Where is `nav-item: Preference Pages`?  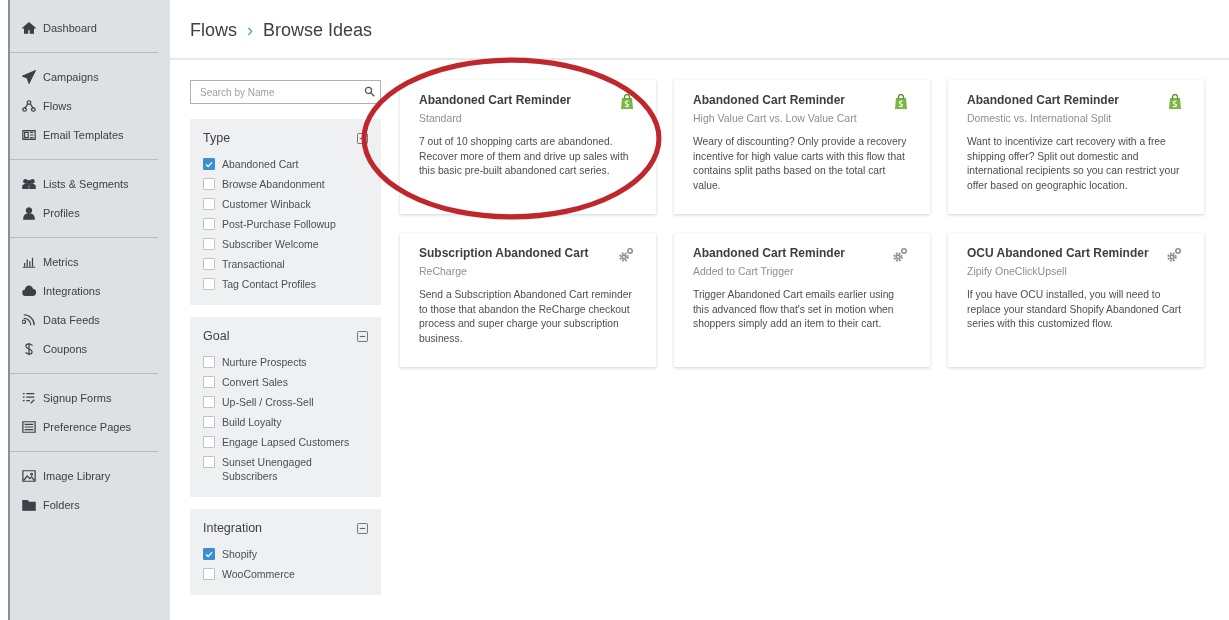
nav-item: Preference Pages is located at coordinates (84, 426).